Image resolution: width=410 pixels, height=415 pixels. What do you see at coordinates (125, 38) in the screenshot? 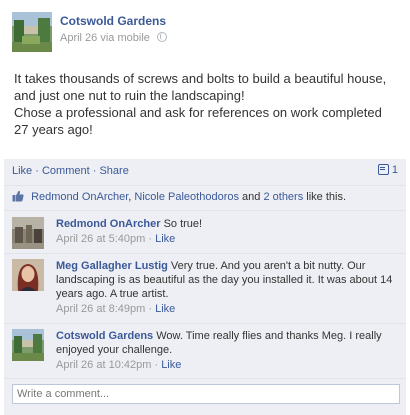
I see `post-via: via mobile` at bounding box center [125, 38].